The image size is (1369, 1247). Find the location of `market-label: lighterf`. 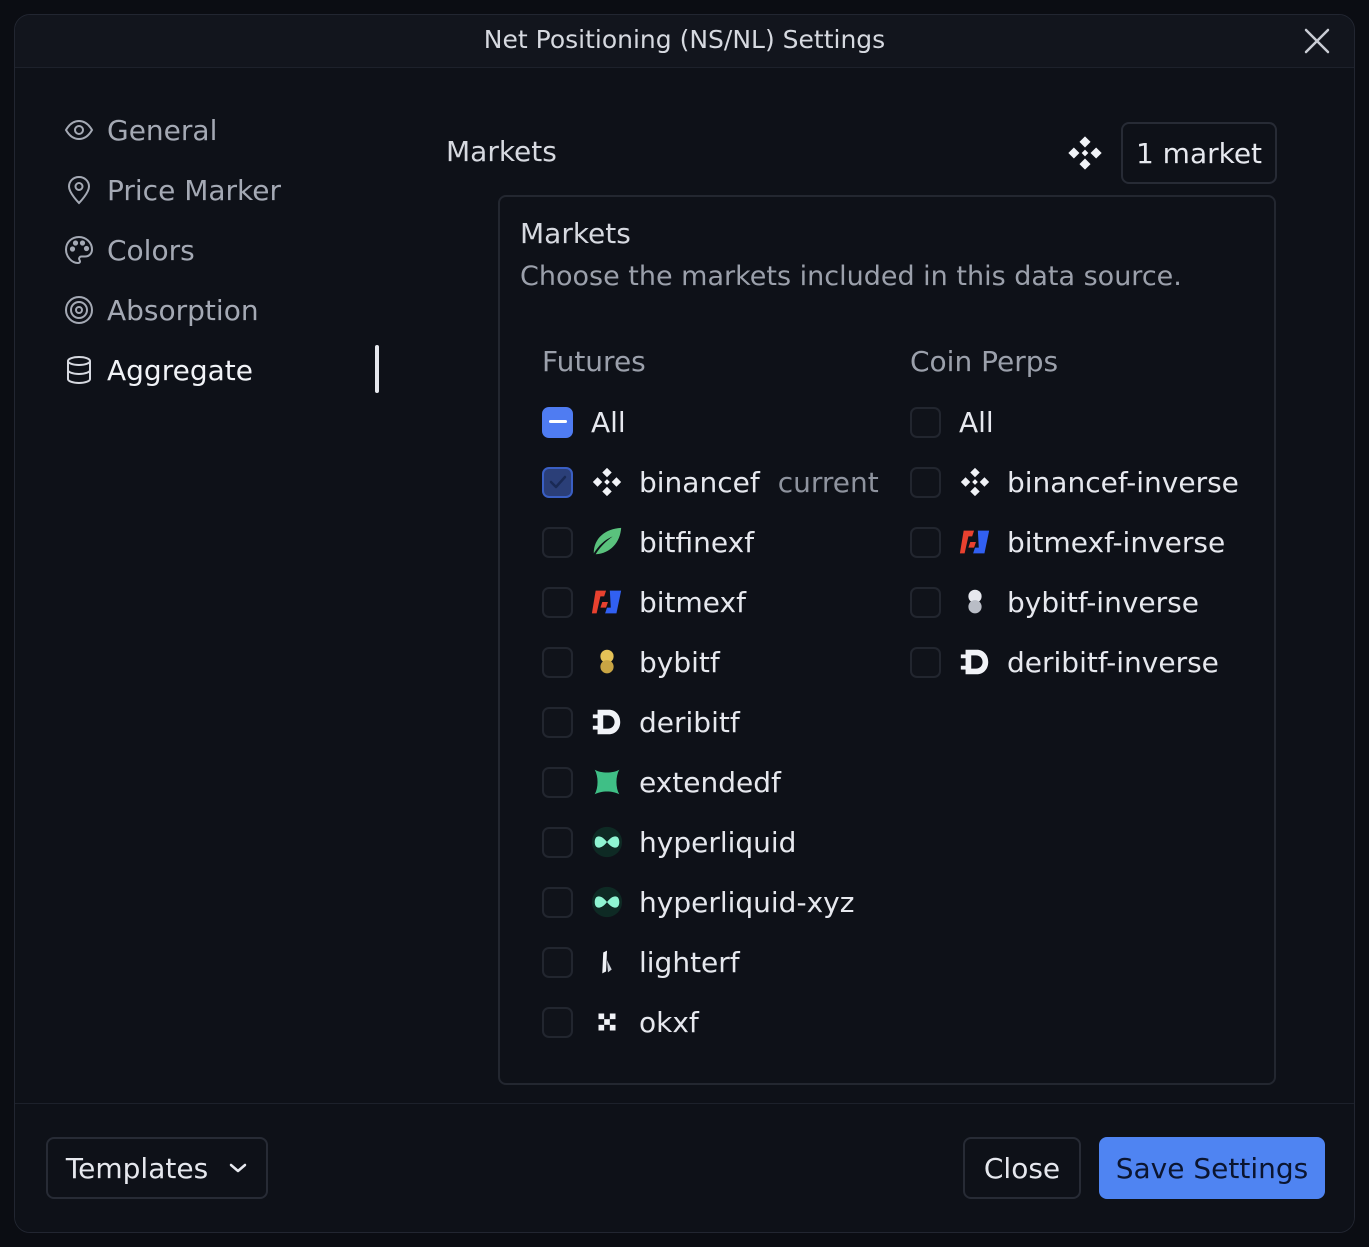

market-label: lighterf is located at coordinates (689, 962).